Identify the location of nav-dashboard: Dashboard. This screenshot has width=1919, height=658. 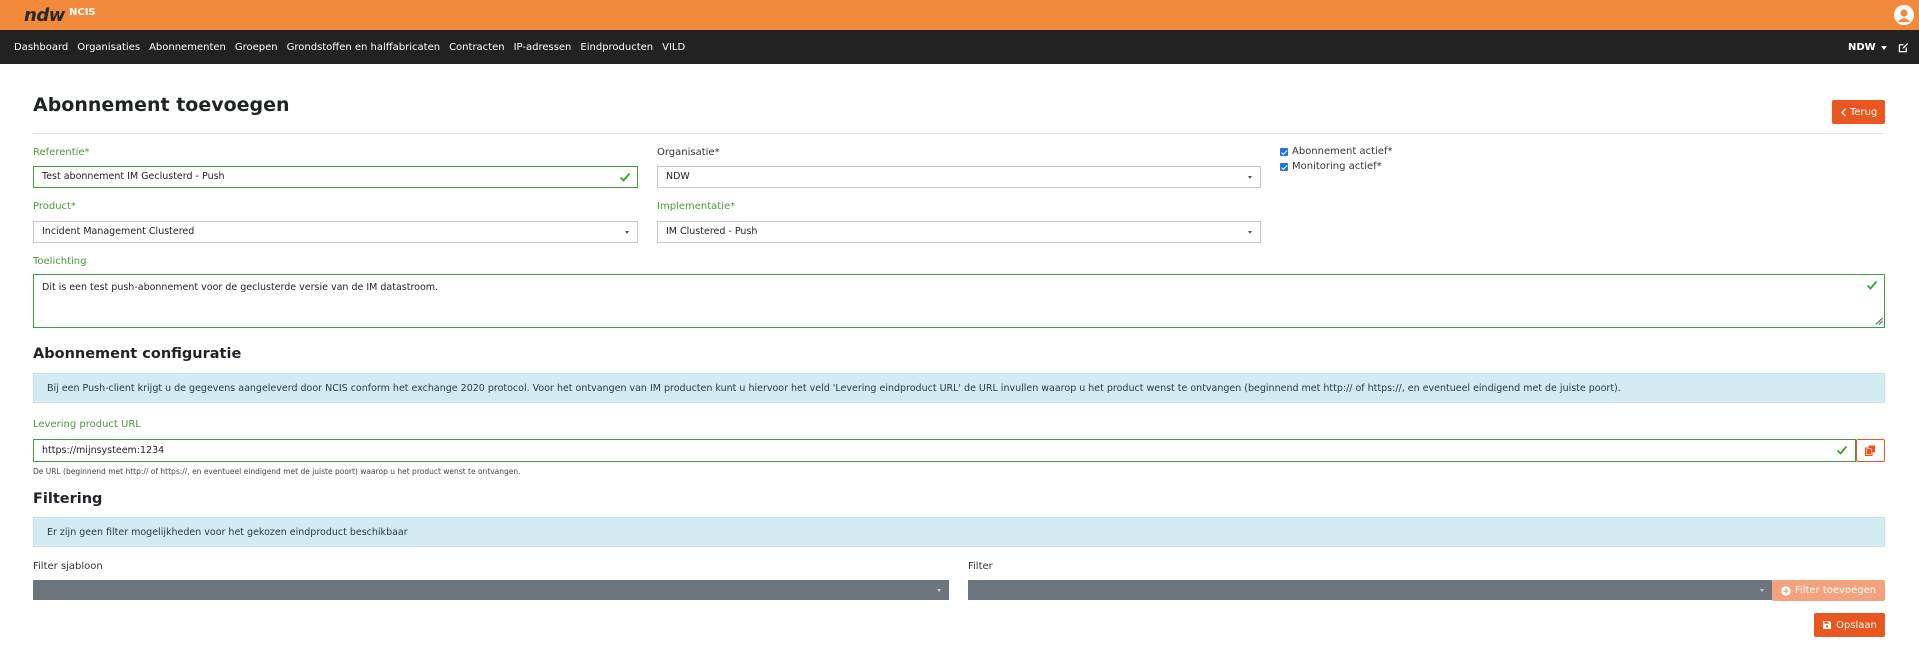
(41, 47).